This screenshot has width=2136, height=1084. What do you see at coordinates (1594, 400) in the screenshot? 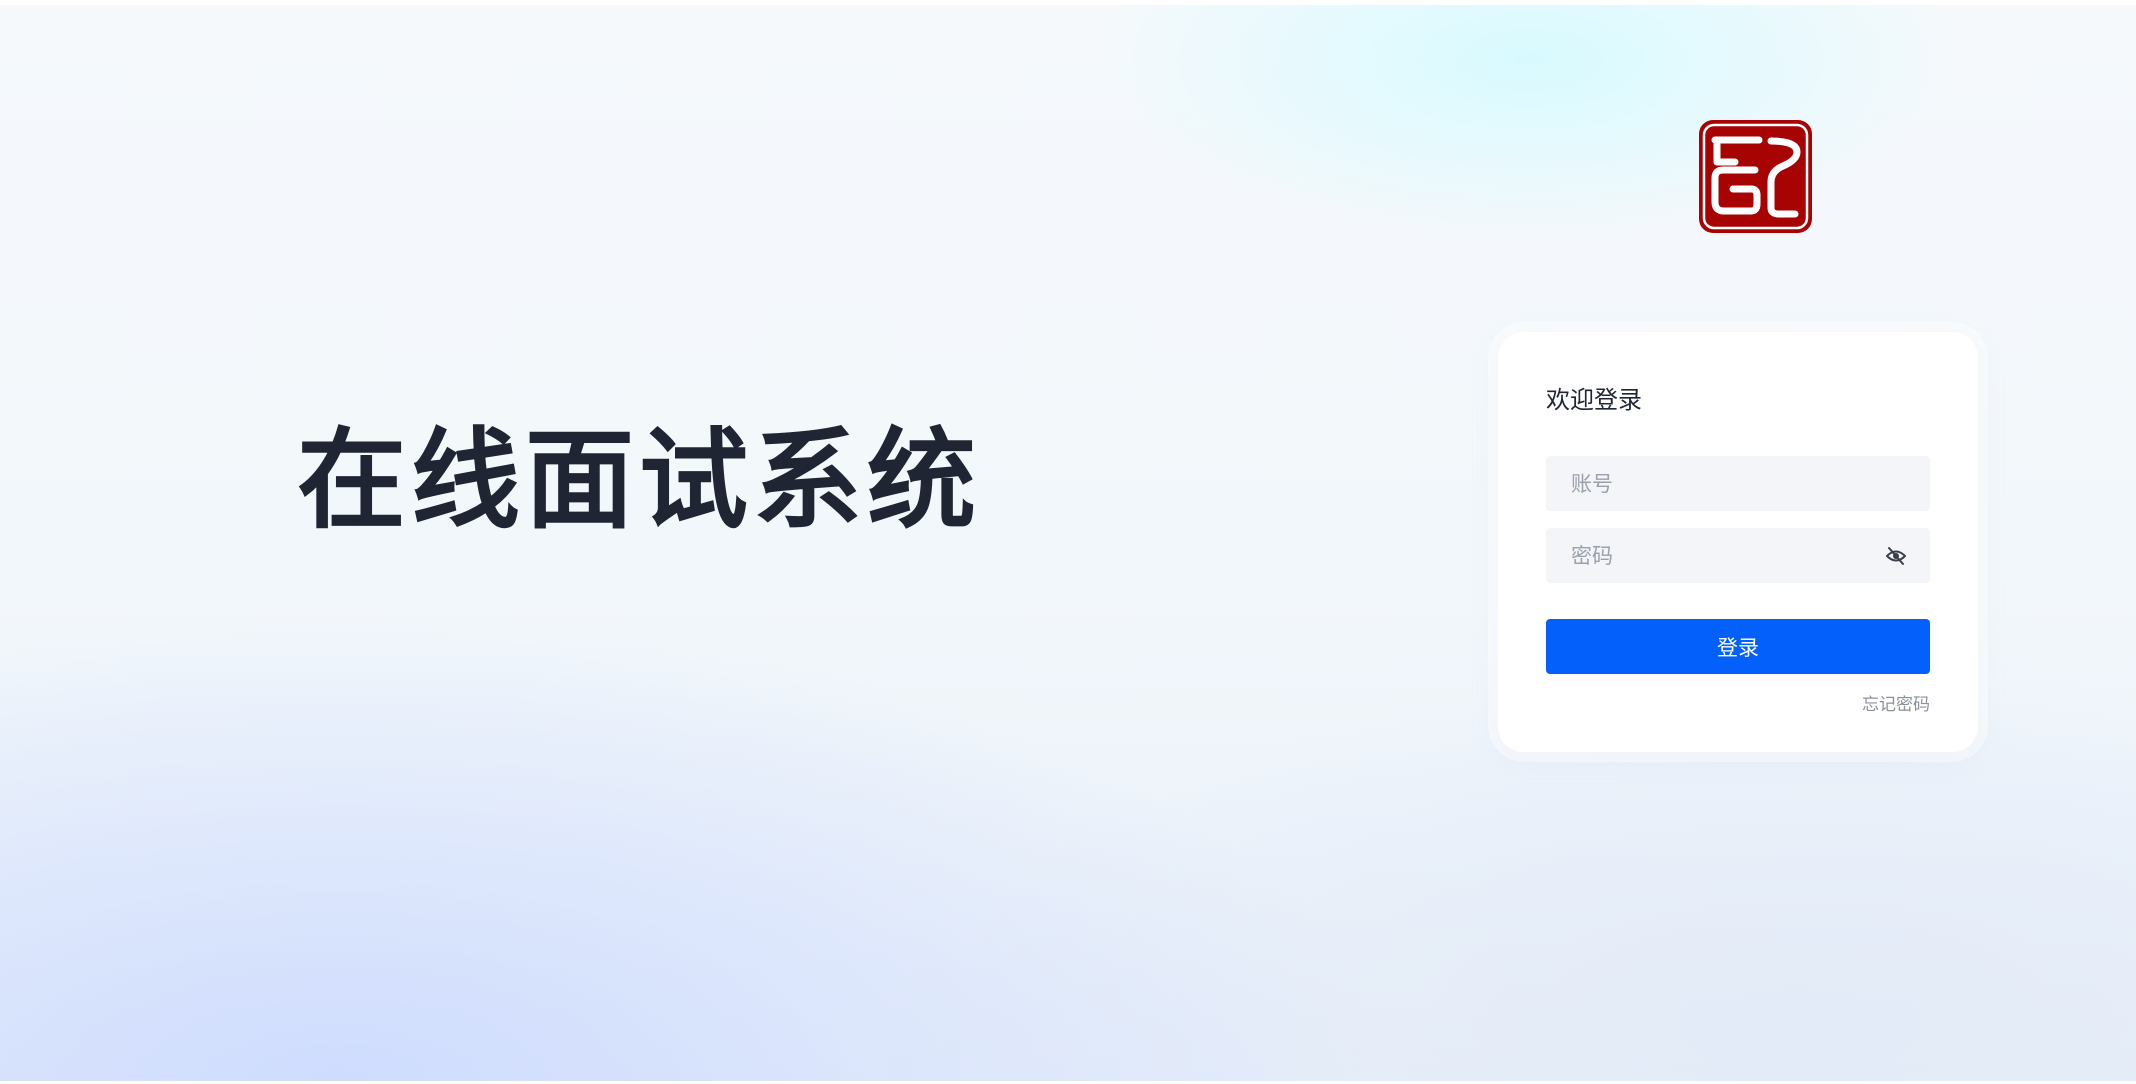
I see `login-title: 欢迎登录` at bounding box center [1594, 400].